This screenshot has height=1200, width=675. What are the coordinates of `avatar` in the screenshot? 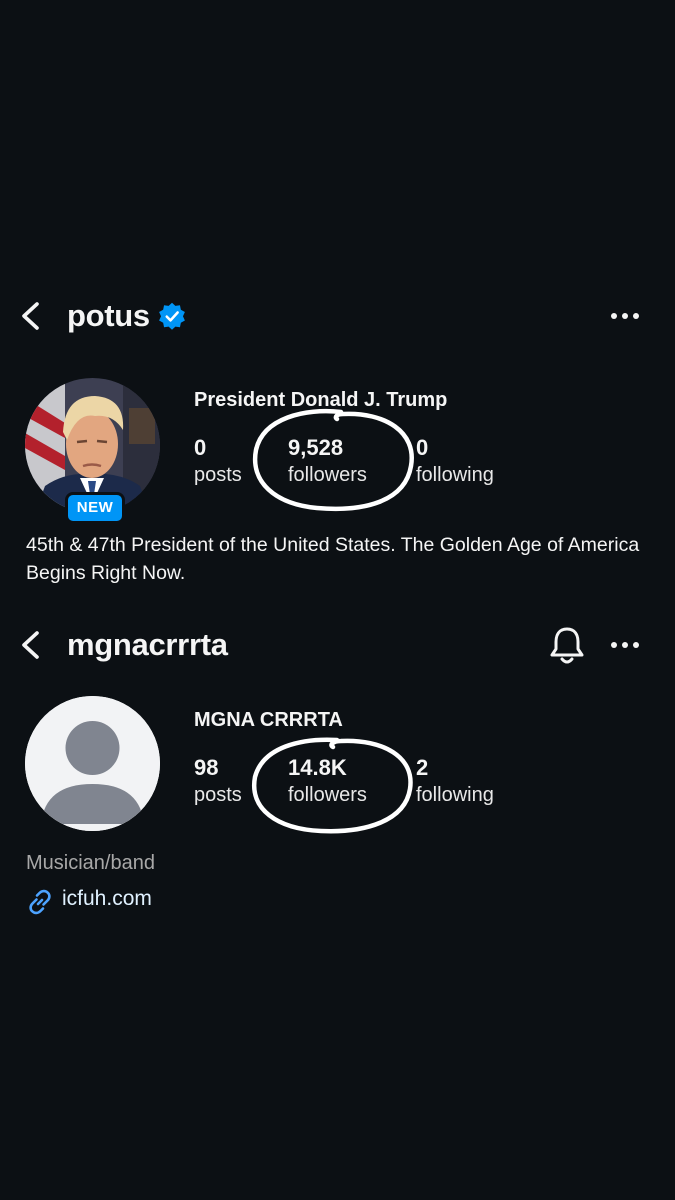 It's located at (92, 763).